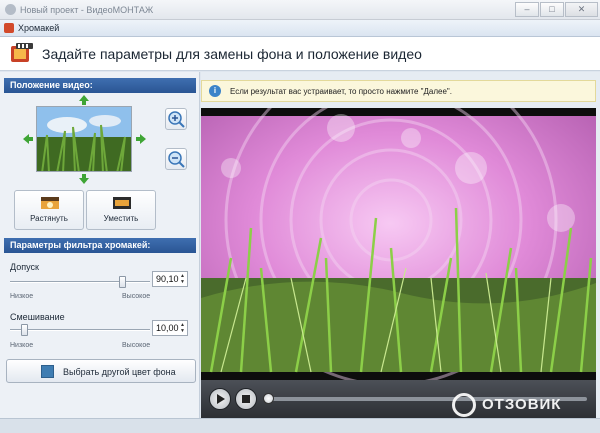 The image size is (600, 433). I want to click on blend-label: Смешивание, so click(37, 317).